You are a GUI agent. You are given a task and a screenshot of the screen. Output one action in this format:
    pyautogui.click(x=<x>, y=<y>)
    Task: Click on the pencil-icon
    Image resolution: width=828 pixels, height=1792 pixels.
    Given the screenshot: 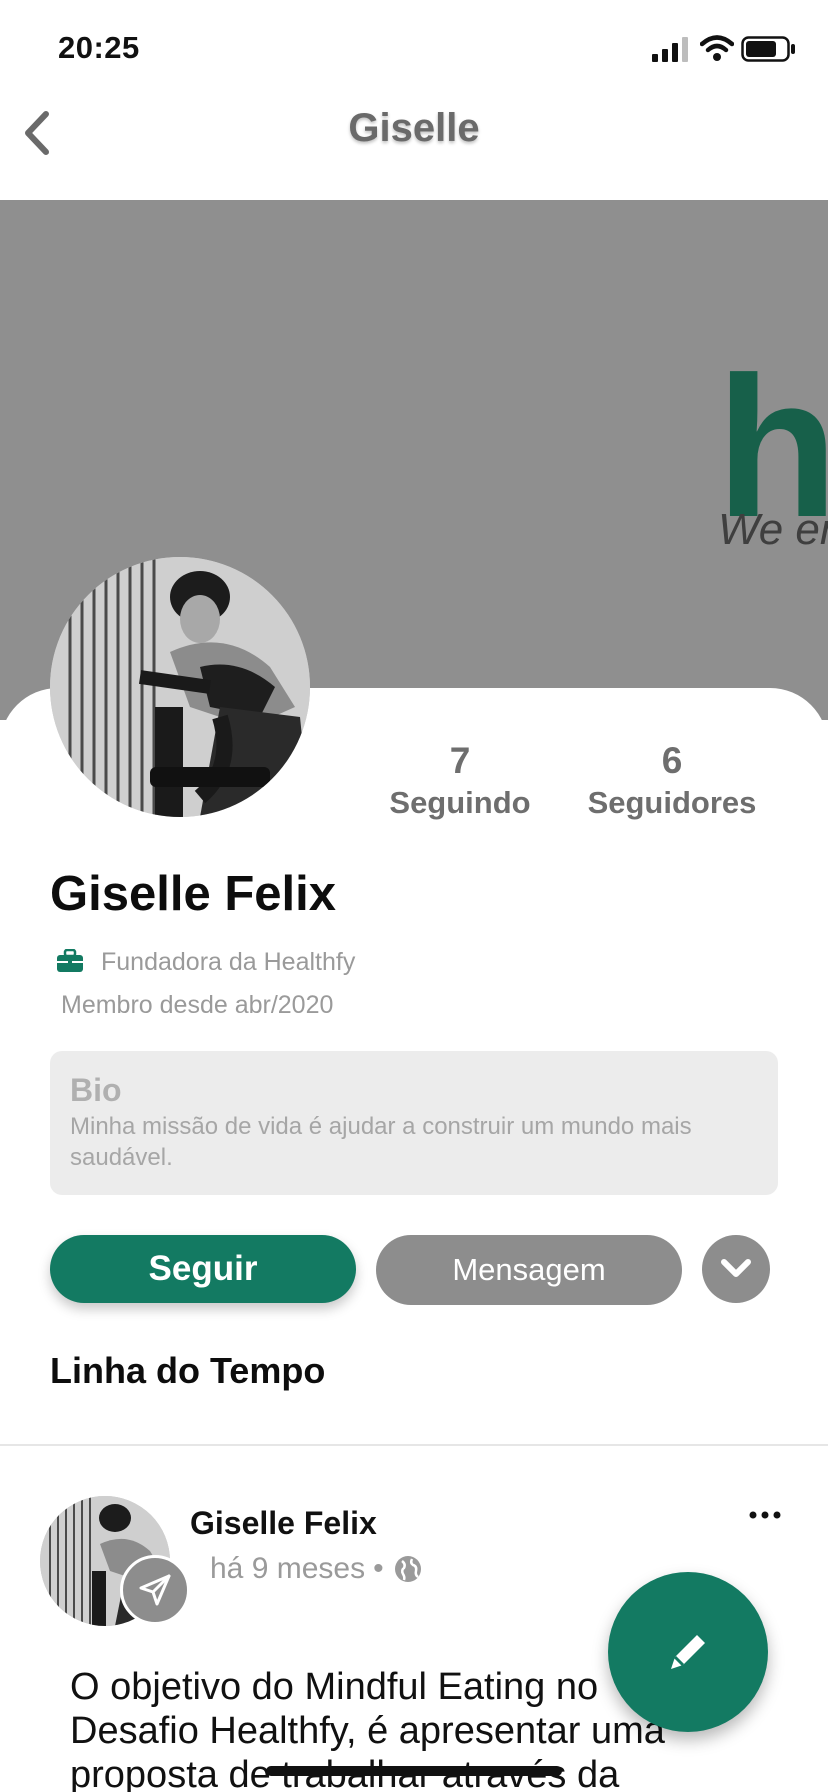 What is the action you would take?
    pyautogui.click(x=690, y=1649)
    